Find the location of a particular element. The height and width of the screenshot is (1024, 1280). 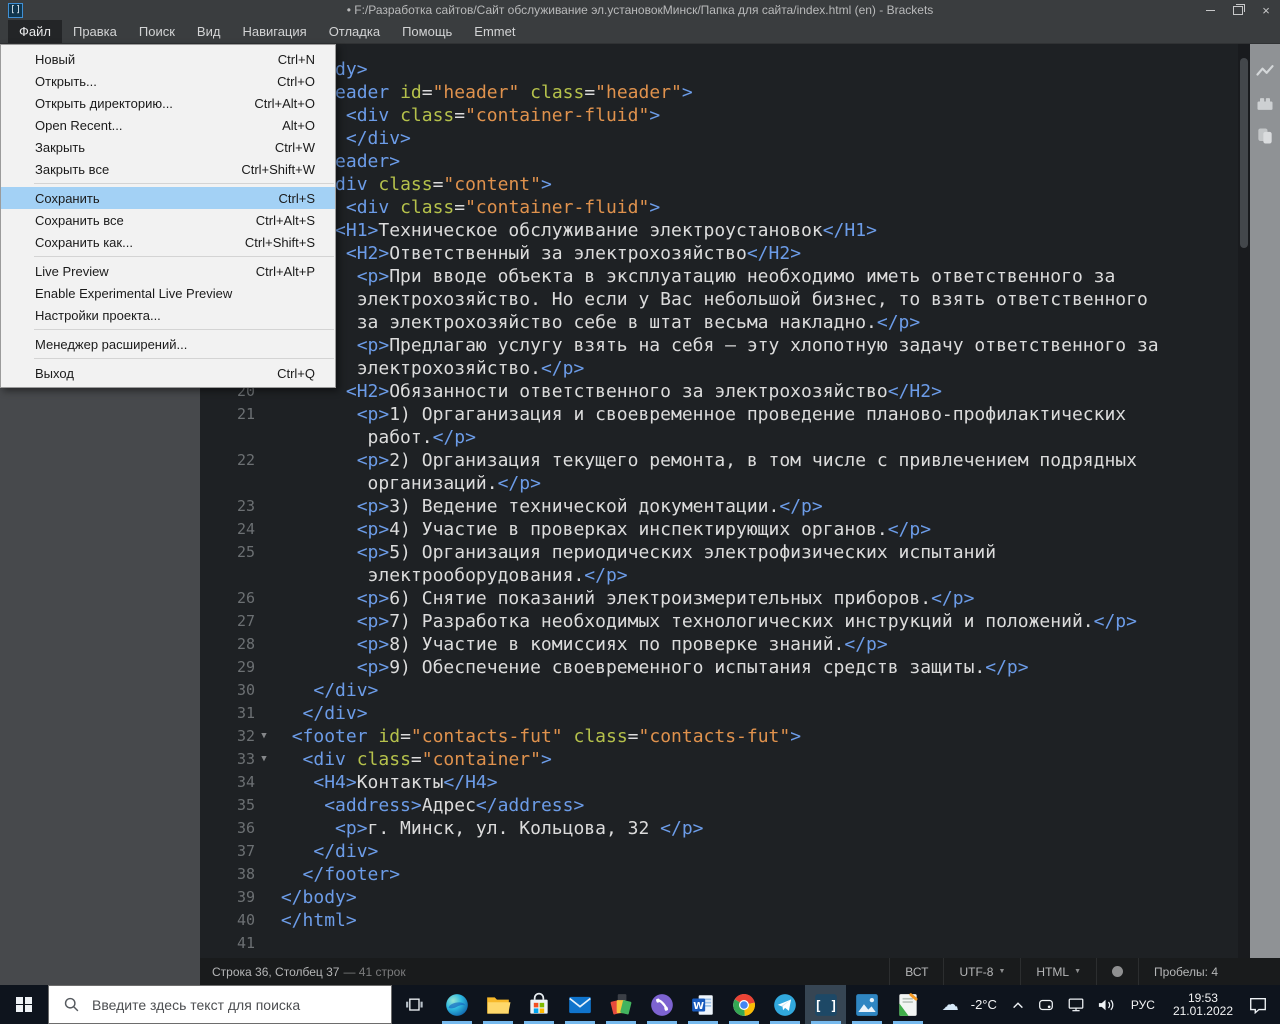

code-line: 10 <header id="header" class="header"> is located at coordinates (719, 92).